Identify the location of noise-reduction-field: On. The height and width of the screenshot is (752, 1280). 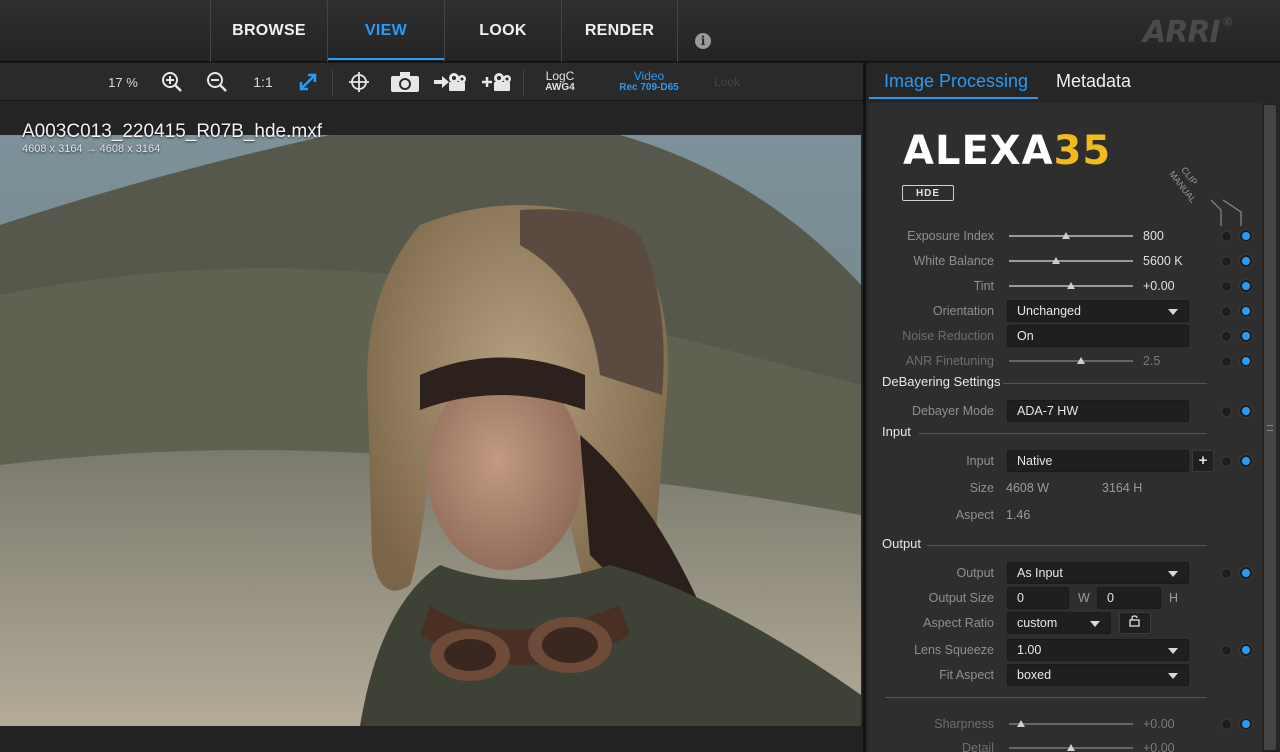
(1098, 336).